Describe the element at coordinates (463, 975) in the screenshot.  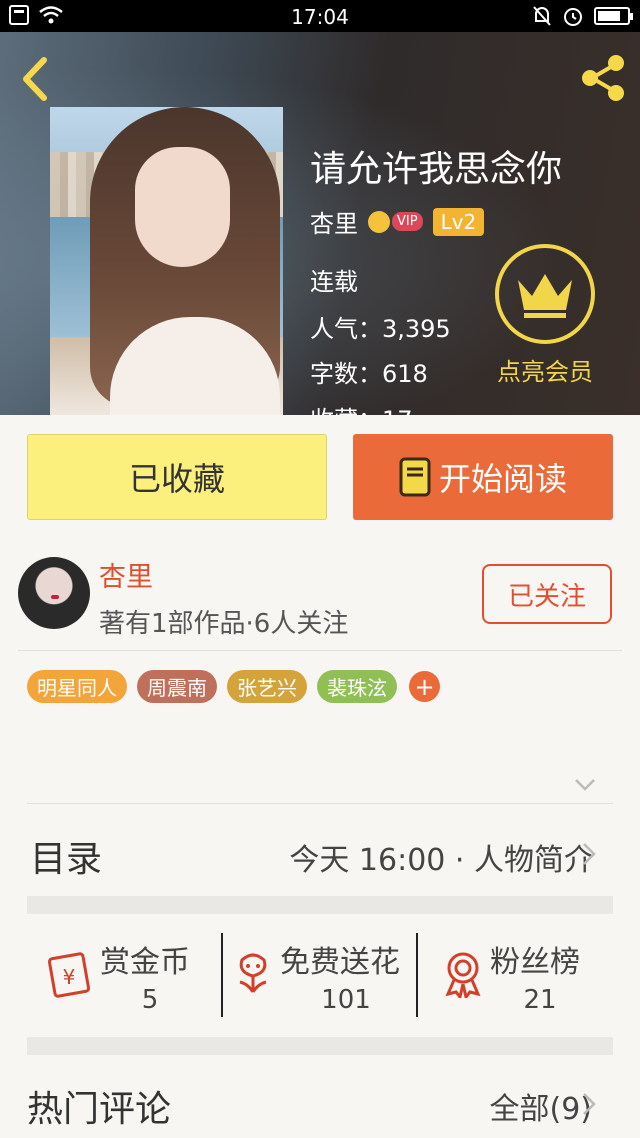
I see `medal-icon` at that location.